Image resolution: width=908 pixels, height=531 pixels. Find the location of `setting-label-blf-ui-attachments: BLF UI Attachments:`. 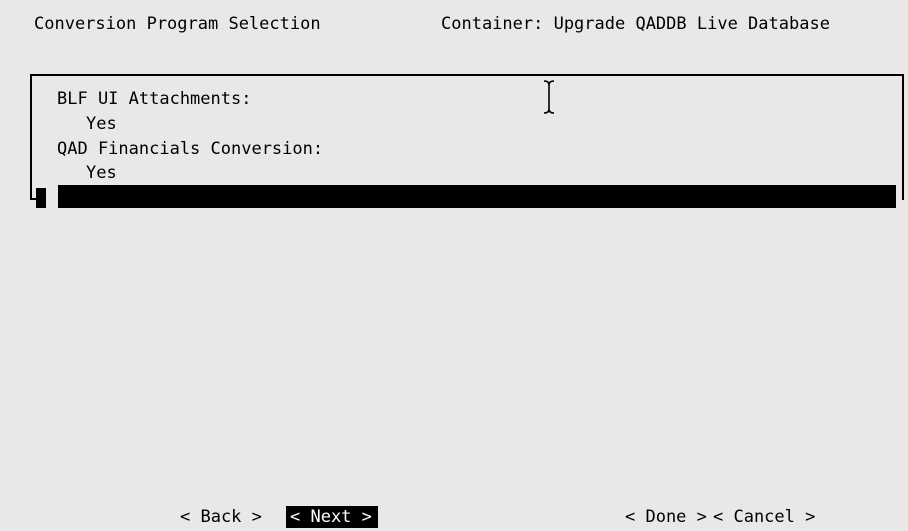

setting-label-blf-ui-attachments: BLF UI Attachments: is located at coordinates (154, 99).